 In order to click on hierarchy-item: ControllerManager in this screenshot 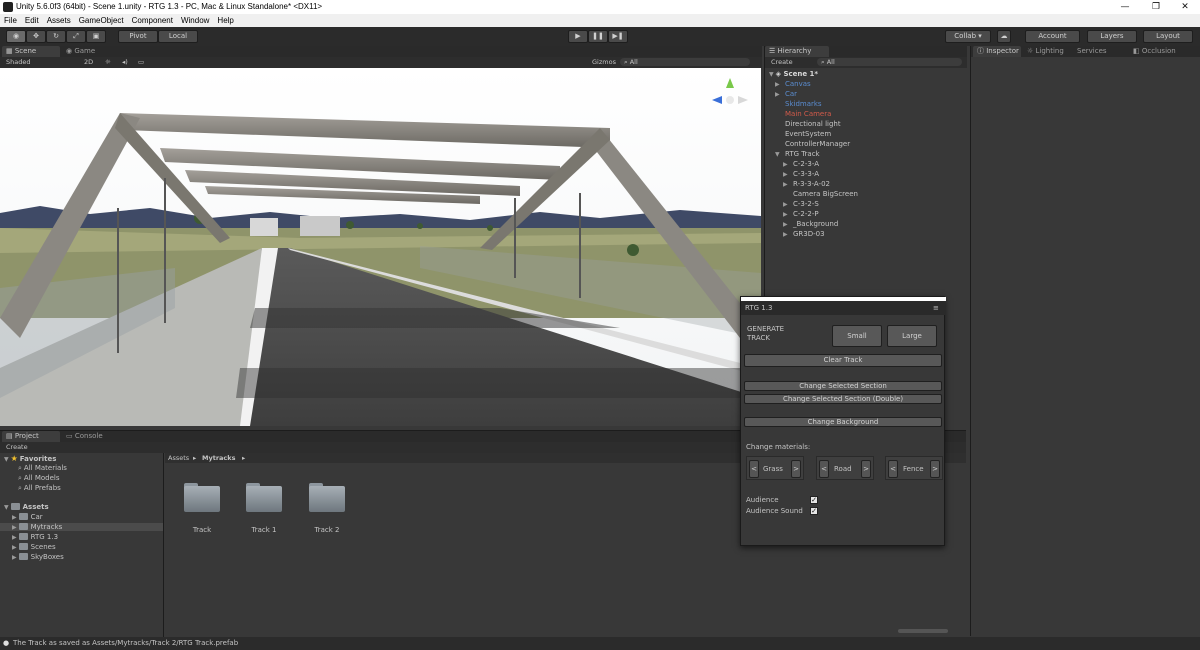, I will do `click(812, 144)`.